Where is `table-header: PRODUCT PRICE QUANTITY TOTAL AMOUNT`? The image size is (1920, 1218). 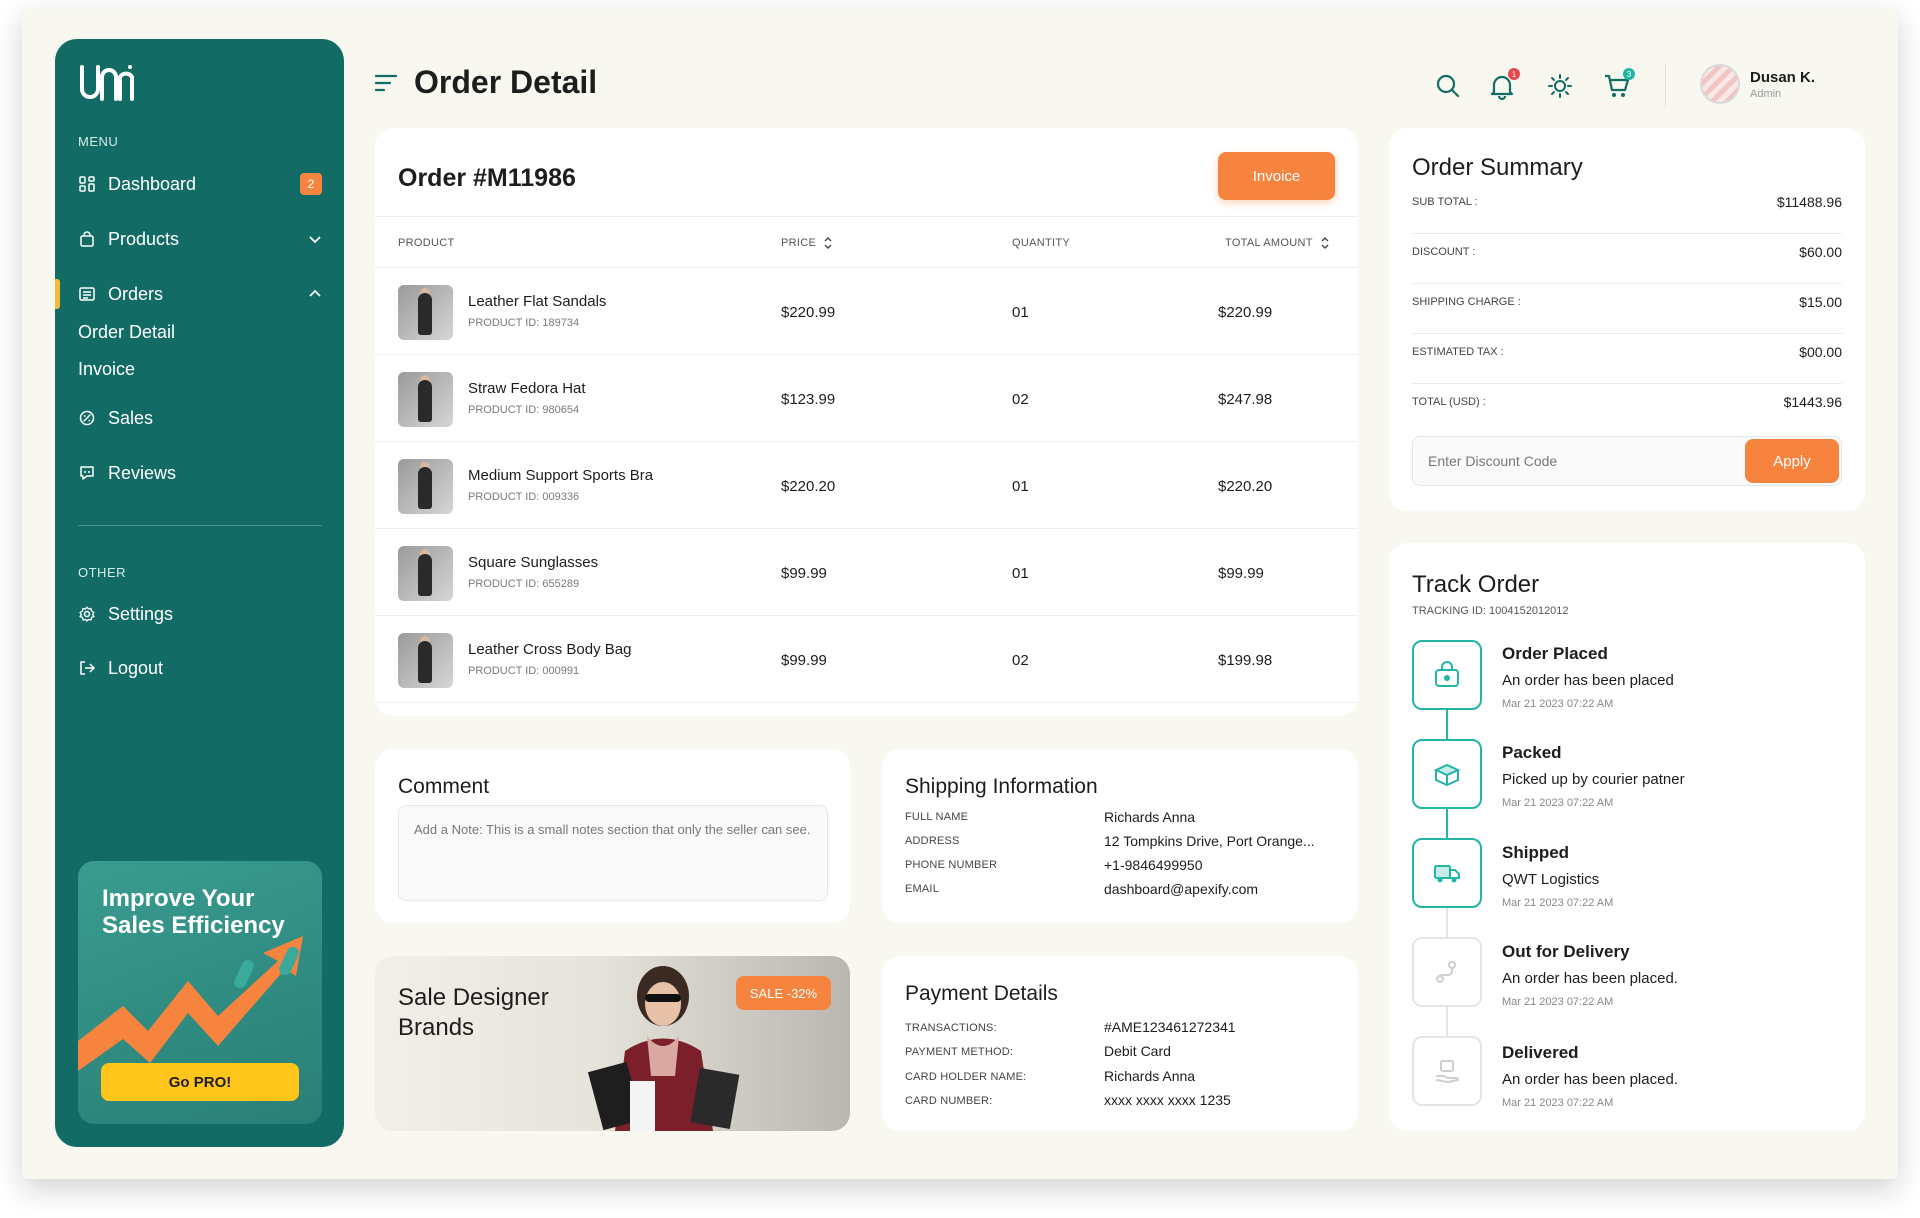 table-header: PRODUCT PRICE QUANTITY TOTAL AMOUNT is located at coordinates (866, 242).